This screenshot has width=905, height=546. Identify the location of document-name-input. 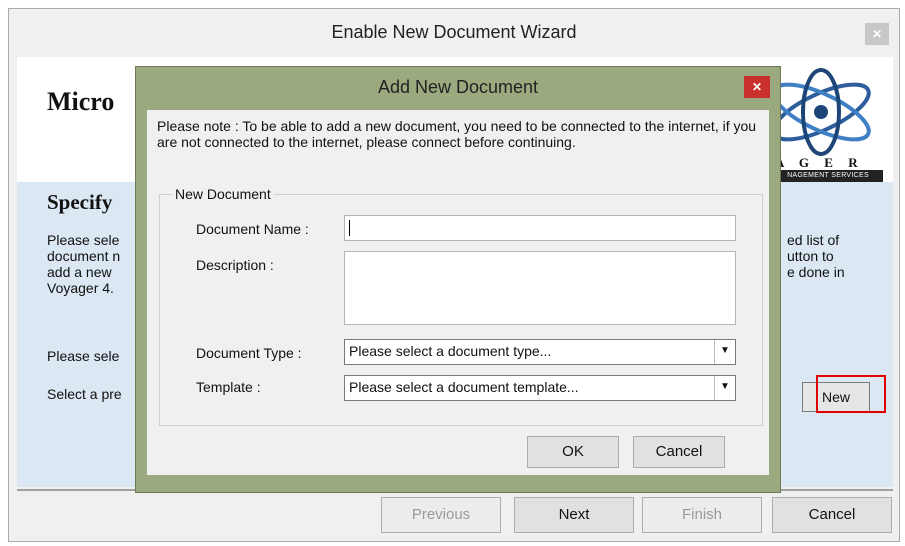
(540, 228).